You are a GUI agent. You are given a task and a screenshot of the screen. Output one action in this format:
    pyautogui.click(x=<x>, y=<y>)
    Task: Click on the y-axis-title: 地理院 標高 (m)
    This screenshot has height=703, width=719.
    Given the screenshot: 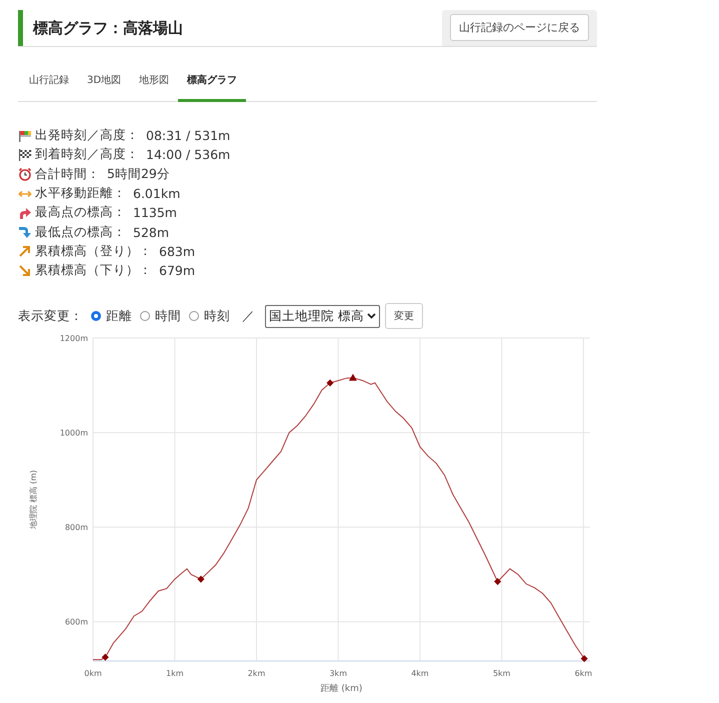 What is the action you would take?
    pyautogui.click(x=33, y=500)
    